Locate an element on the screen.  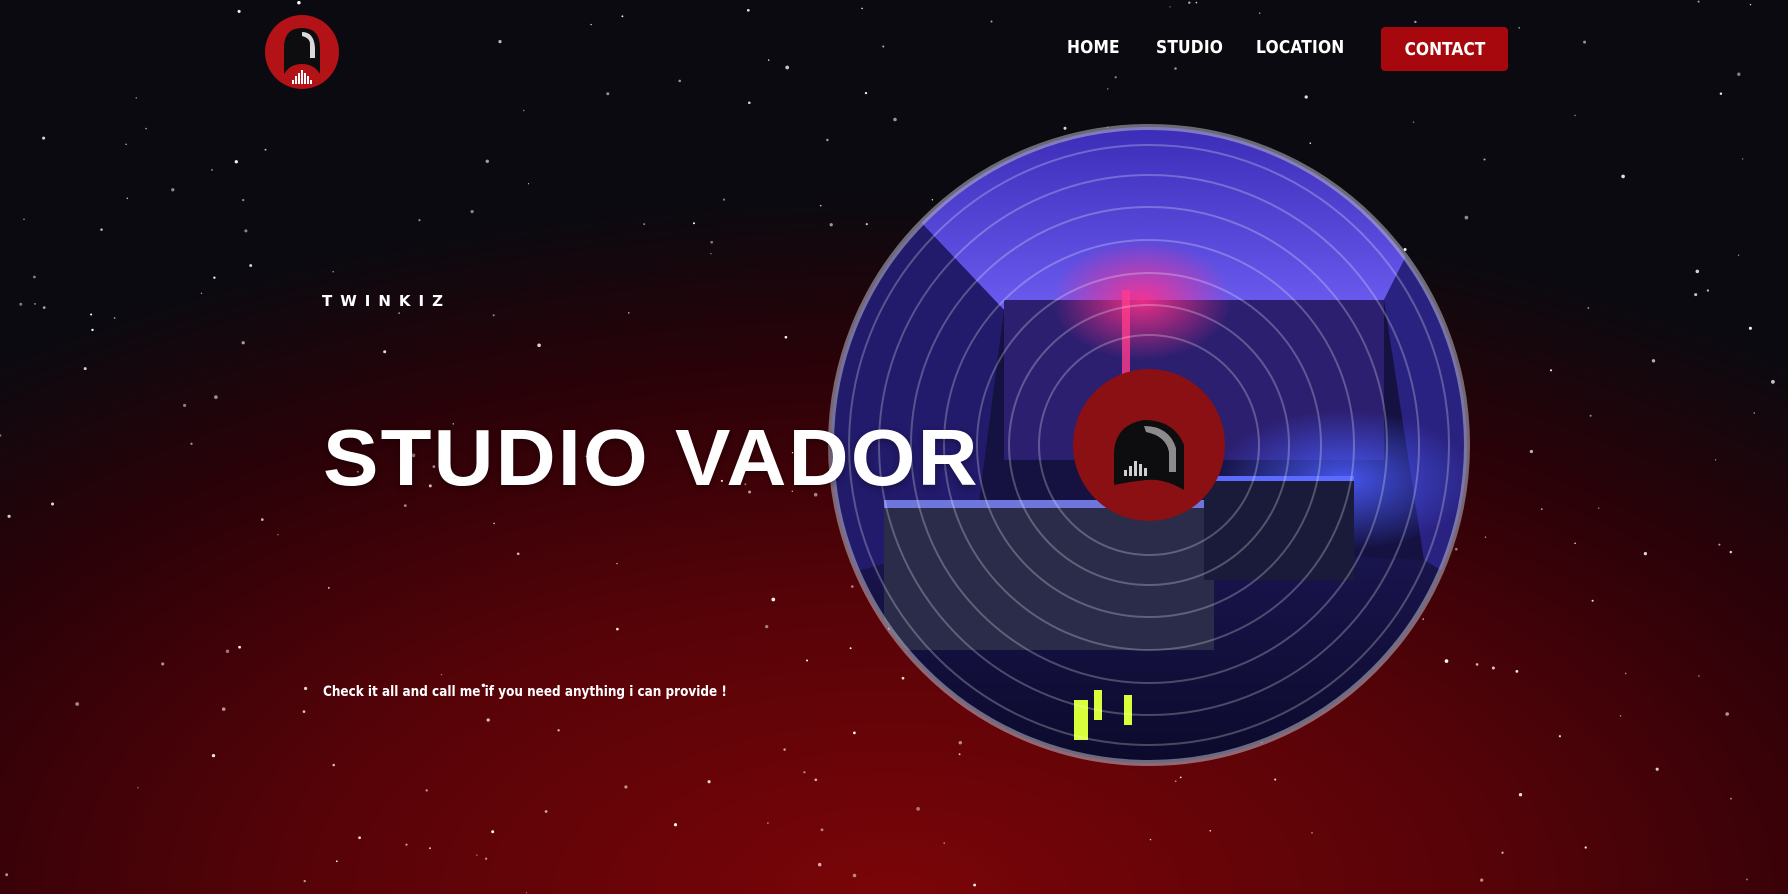
logo-icon is located at coordinates (302, 52).